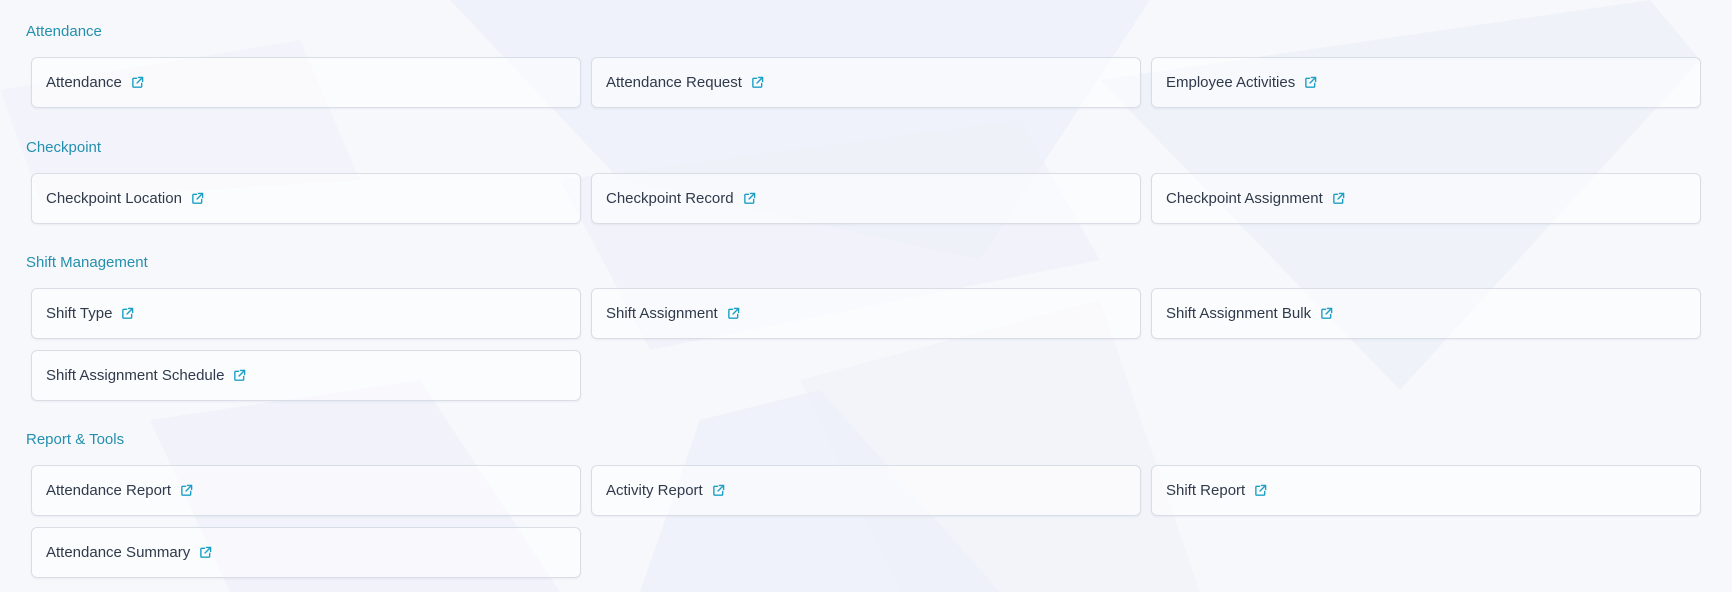 The image size is (1732, 592). Describe the element at coordinates (87, 262) in the screenshot. I see `section-title-shift-management: Shift Management` at that location.